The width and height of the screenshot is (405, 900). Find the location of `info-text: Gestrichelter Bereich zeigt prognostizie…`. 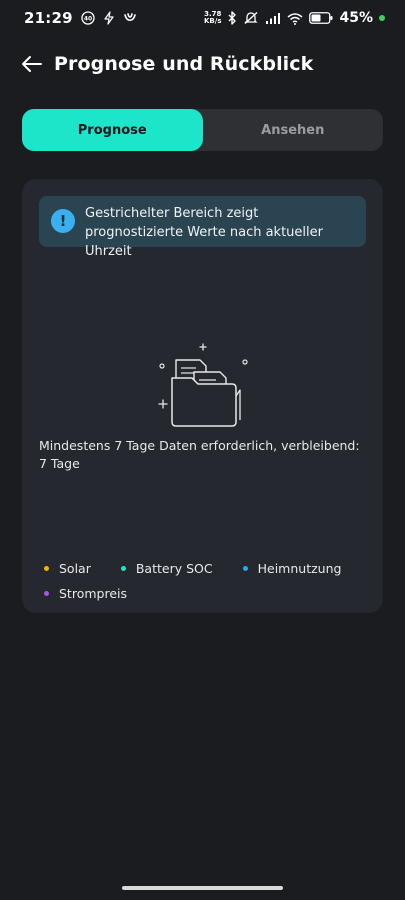

info-text: Gestrichelter Bereich zeigt prognostizie… is located at coordinates (204, 232).